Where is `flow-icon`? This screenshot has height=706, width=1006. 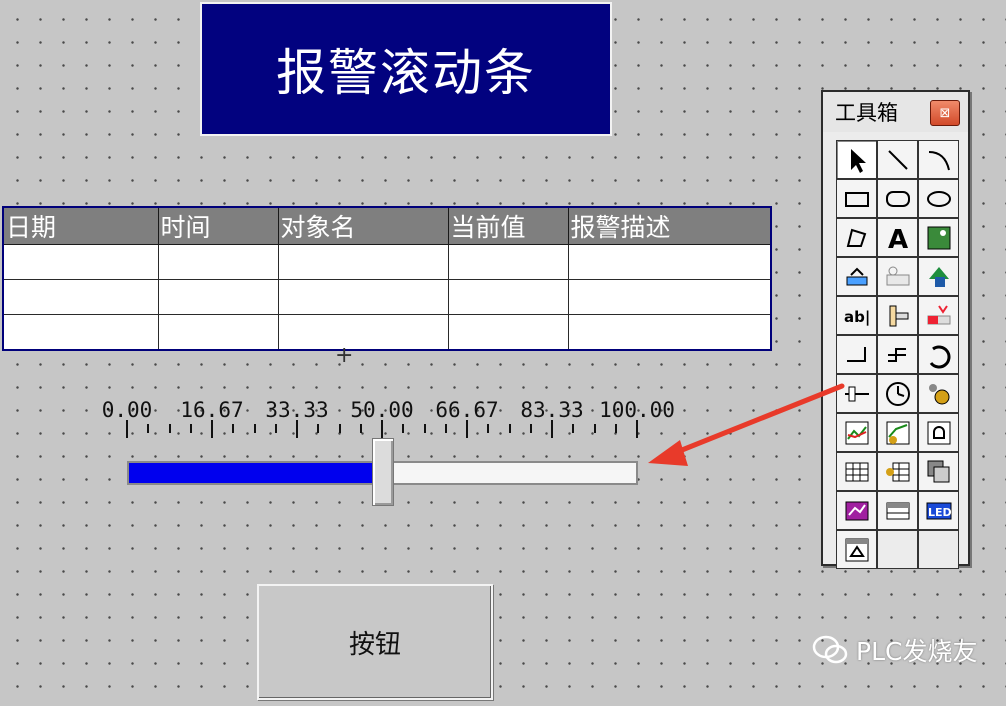
flow-icon is located at coordinates (856, 276).